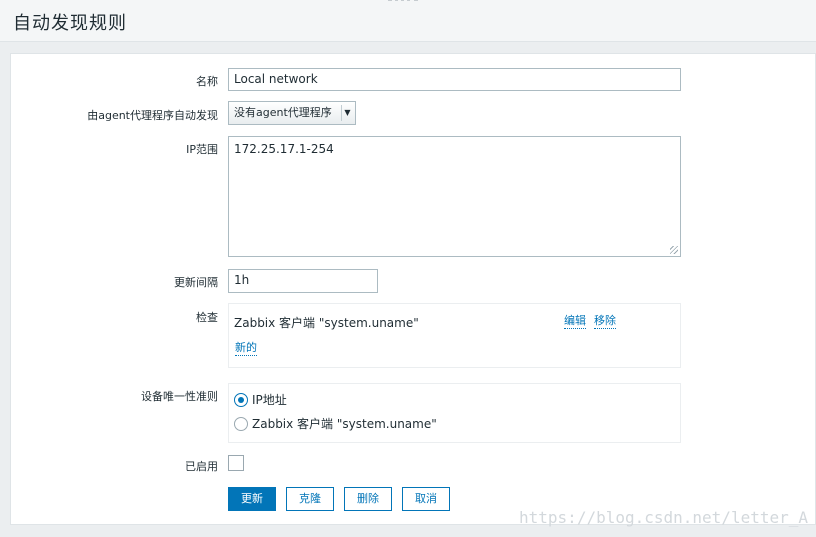 This screenshot has width=816, height=537. What do you see at coordinates (368, 499) in the screenshot?
I see `delete-button: 删除` at bounding box center [368, 499].